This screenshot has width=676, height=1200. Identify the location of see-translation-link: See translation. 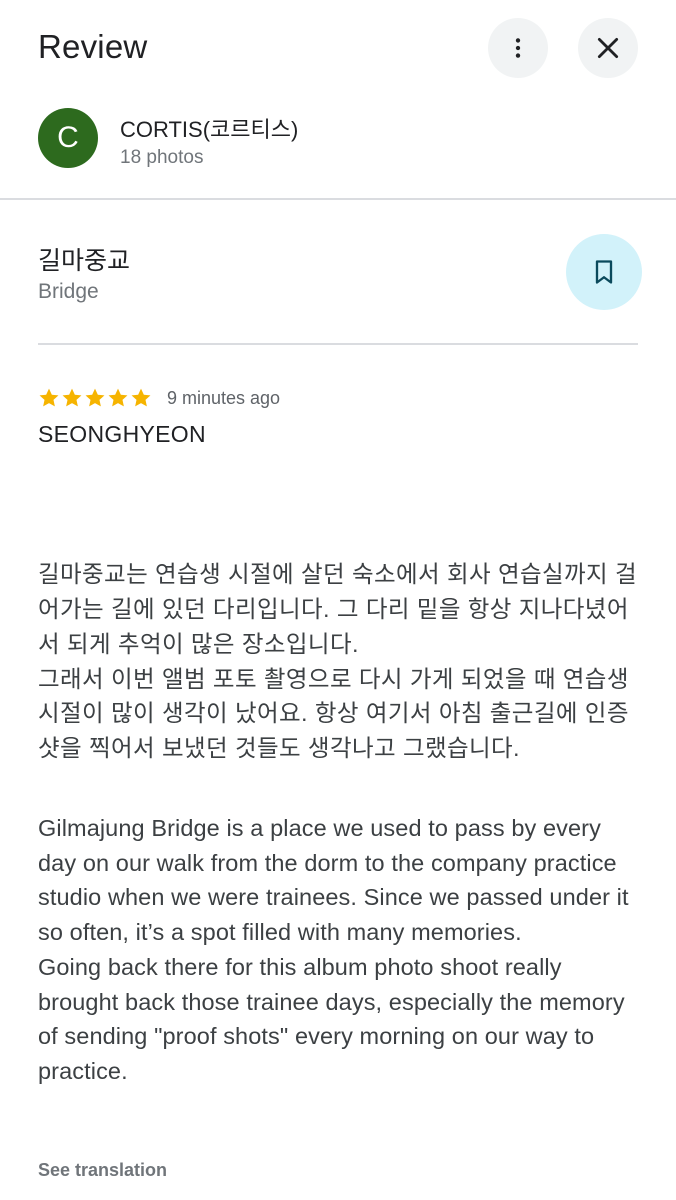
(102, 1170).